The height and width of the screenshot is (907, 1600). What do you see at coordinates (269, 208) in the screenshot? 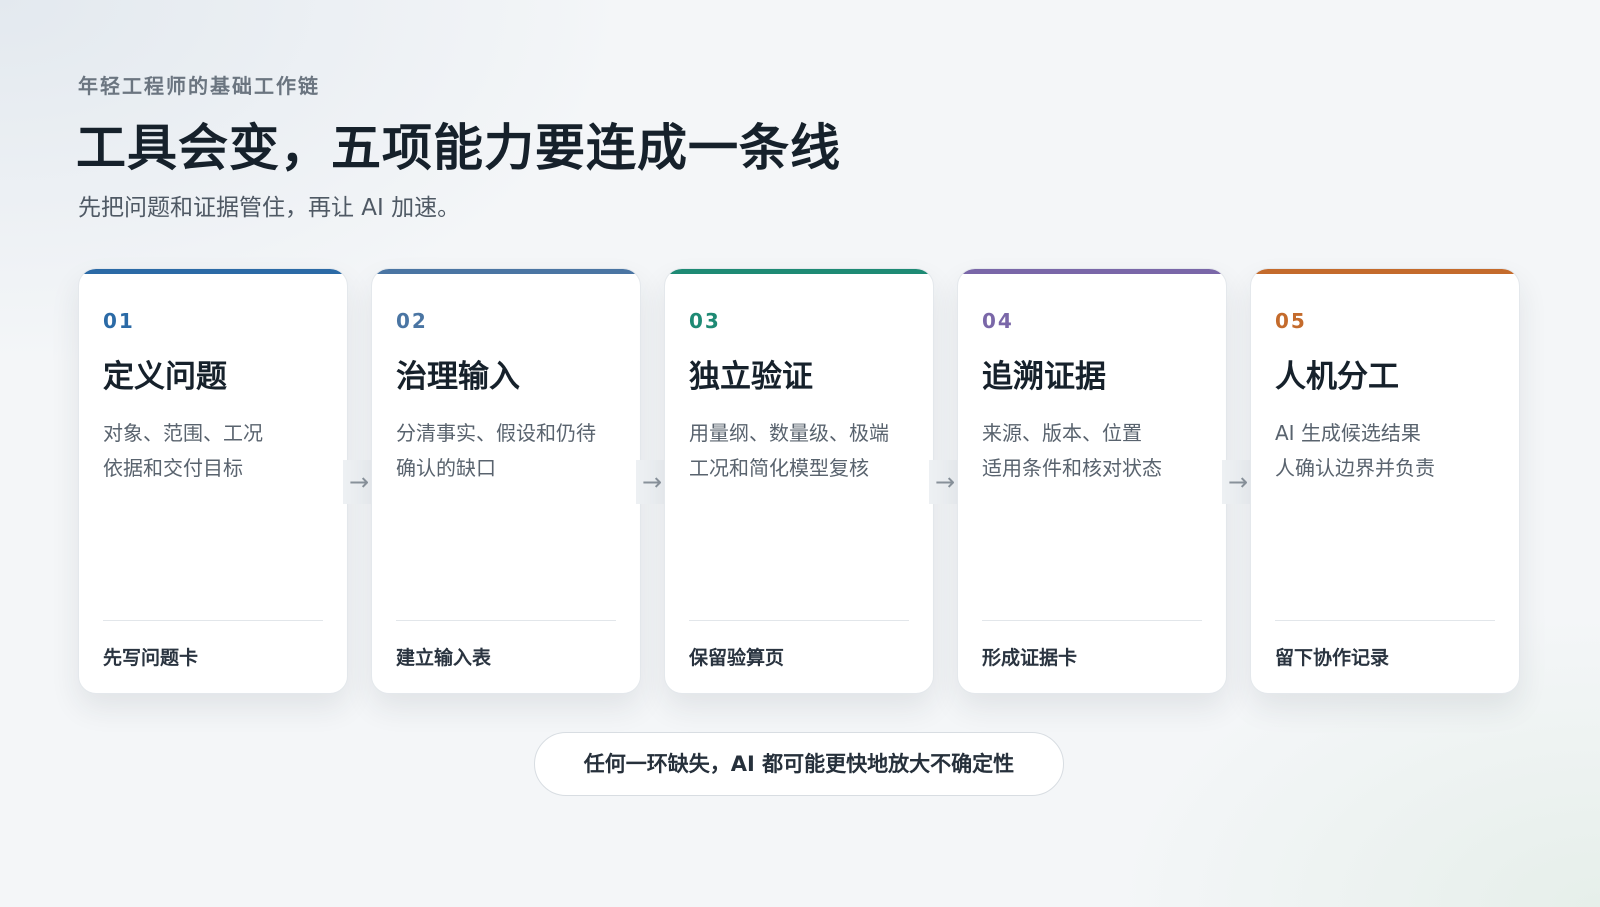
I see `page-subtitle: 先把问题和证据管住，再让 AI 加速。` at bounding box center [269, 208].